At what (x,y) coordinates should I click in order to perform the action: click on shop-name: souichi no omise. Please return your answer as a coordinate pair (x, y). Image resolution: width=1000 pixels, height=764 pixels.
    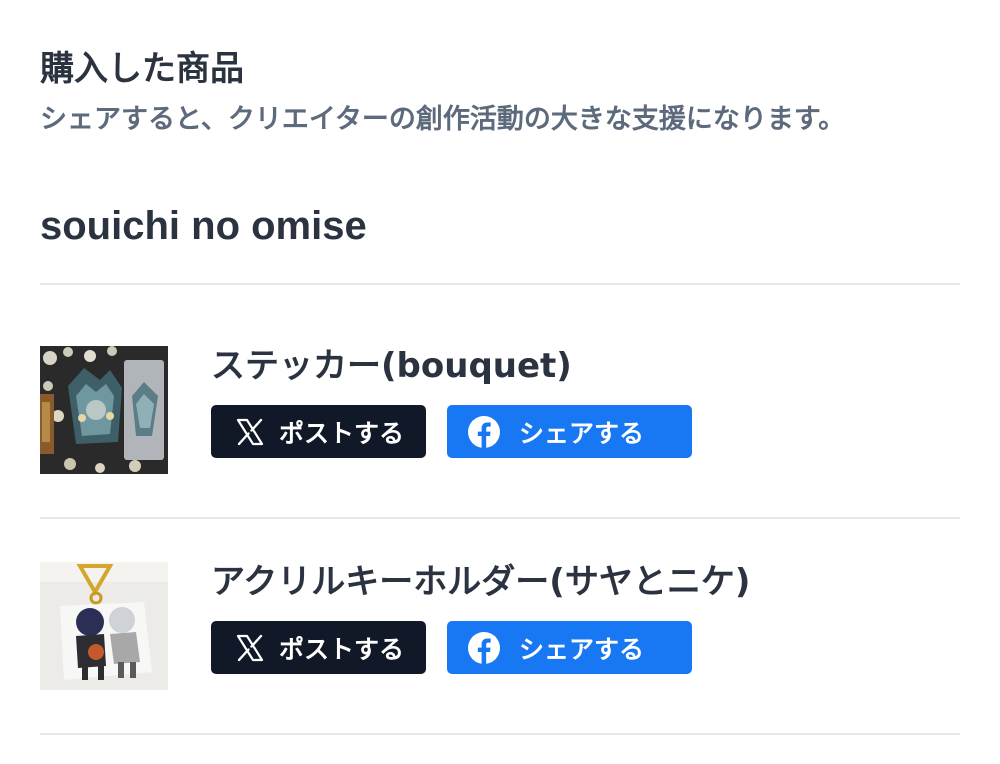
    Looking at the image, I should click on (203, 226).